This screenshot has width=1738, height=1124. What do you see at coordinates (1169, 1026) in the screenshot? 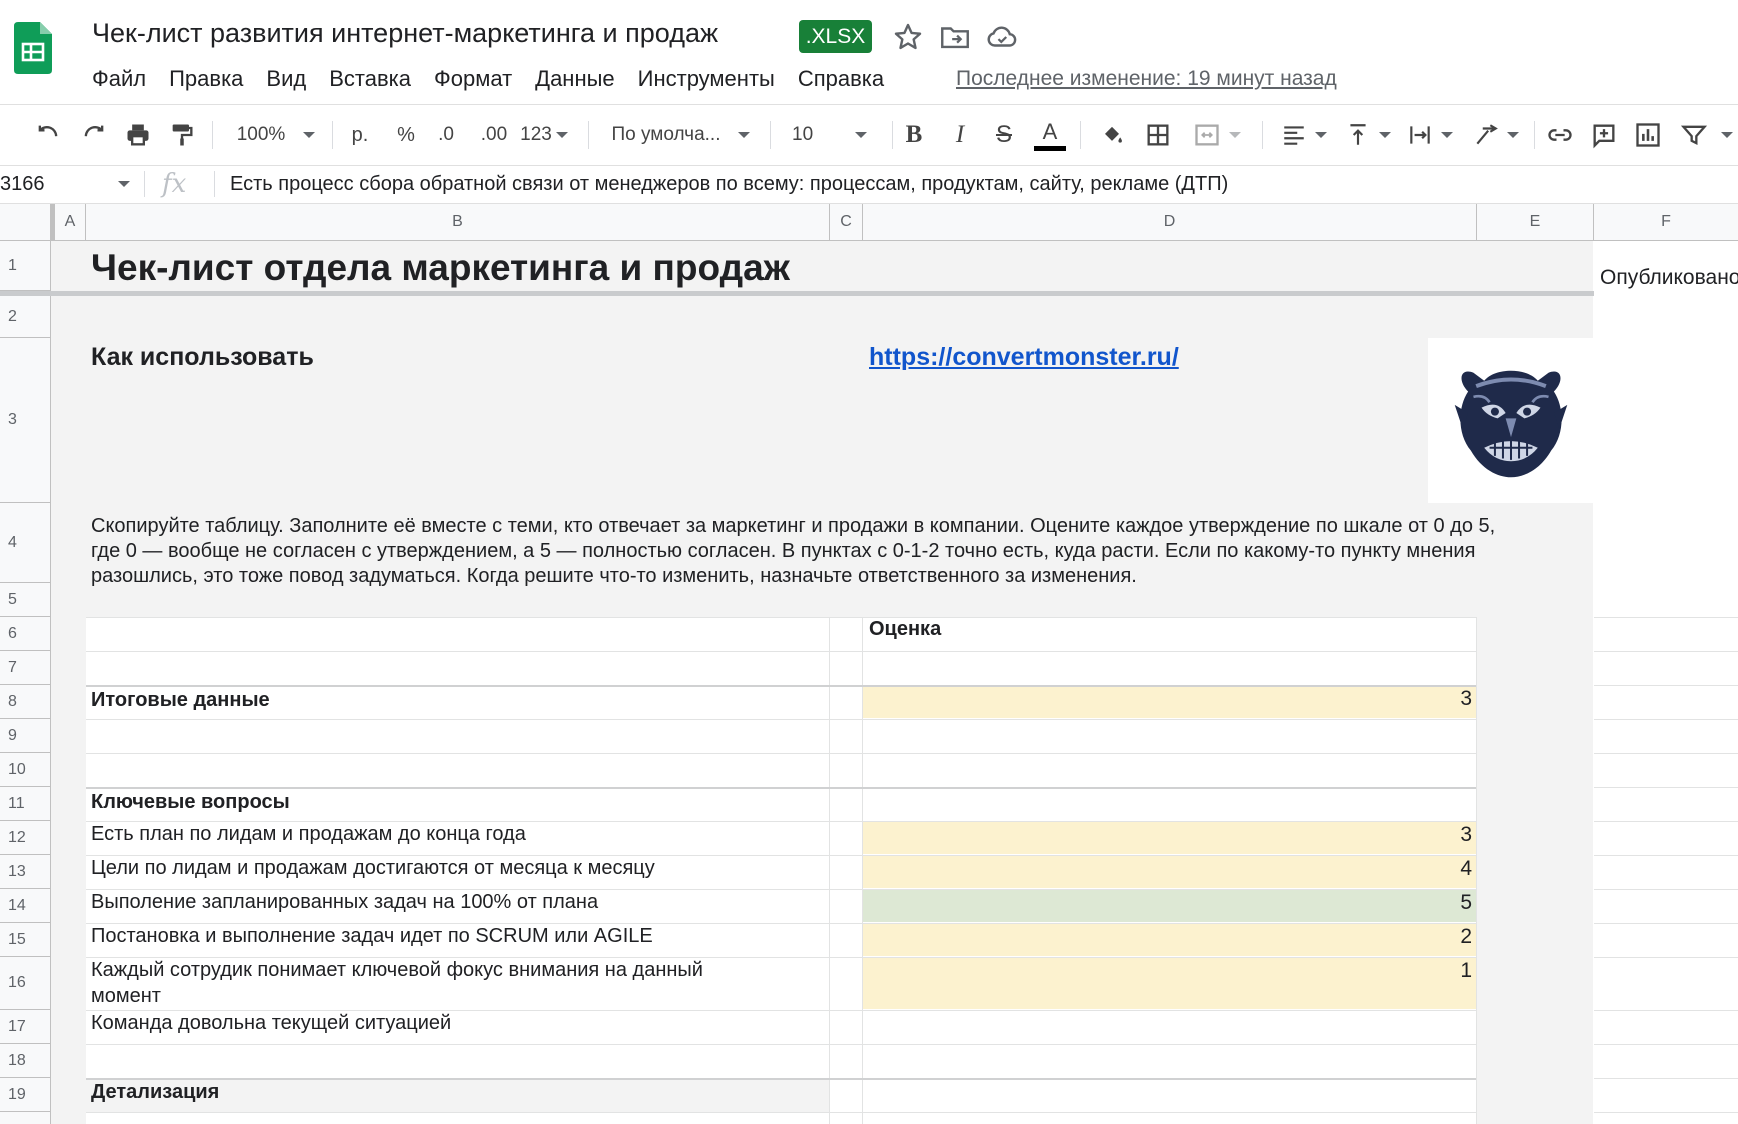
I see `score-cell` at bounding box center [1169, 1026].